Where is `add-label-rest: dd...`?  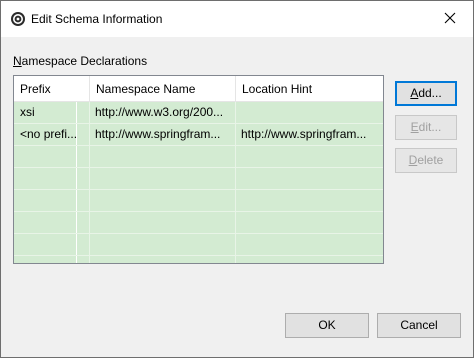 add-label-rest: dd... is located at coordinates (430, 93).